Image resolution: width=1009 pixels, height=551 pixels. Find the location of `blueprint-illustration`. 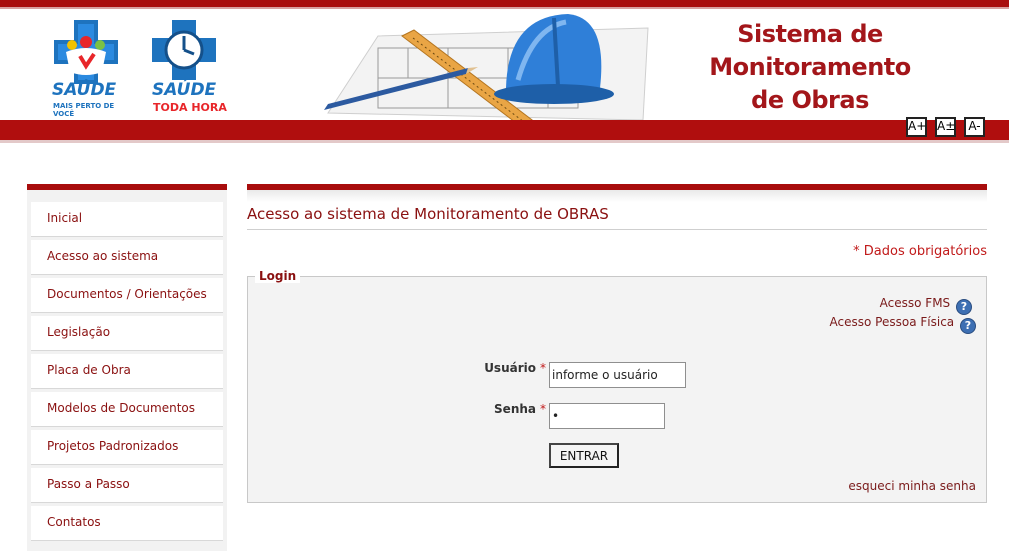

blueprint-illustration is located at coordinates (486, 68).